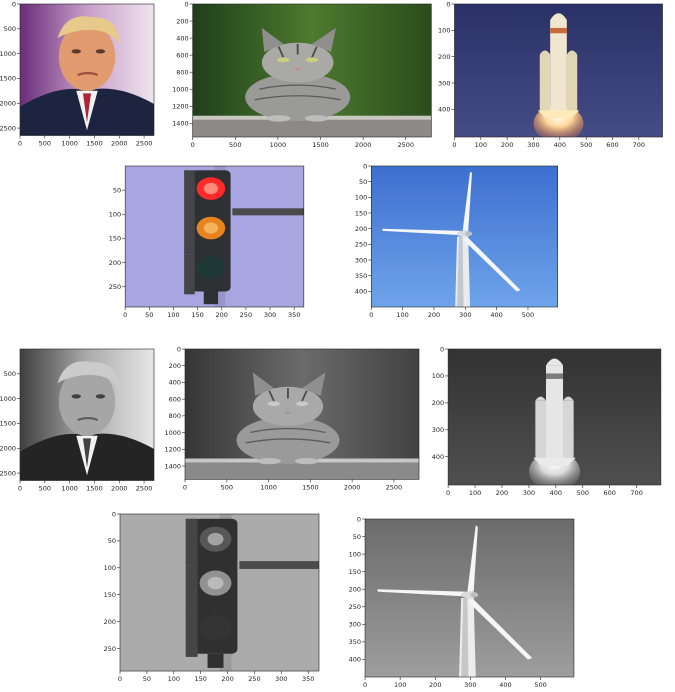 Image resolution: width=675 pixels, height=692 pixels. What do you see at coordinates (636, 493) in the screenshot?
I see `x-tick-label: 700` at bounding box center [636, 493].